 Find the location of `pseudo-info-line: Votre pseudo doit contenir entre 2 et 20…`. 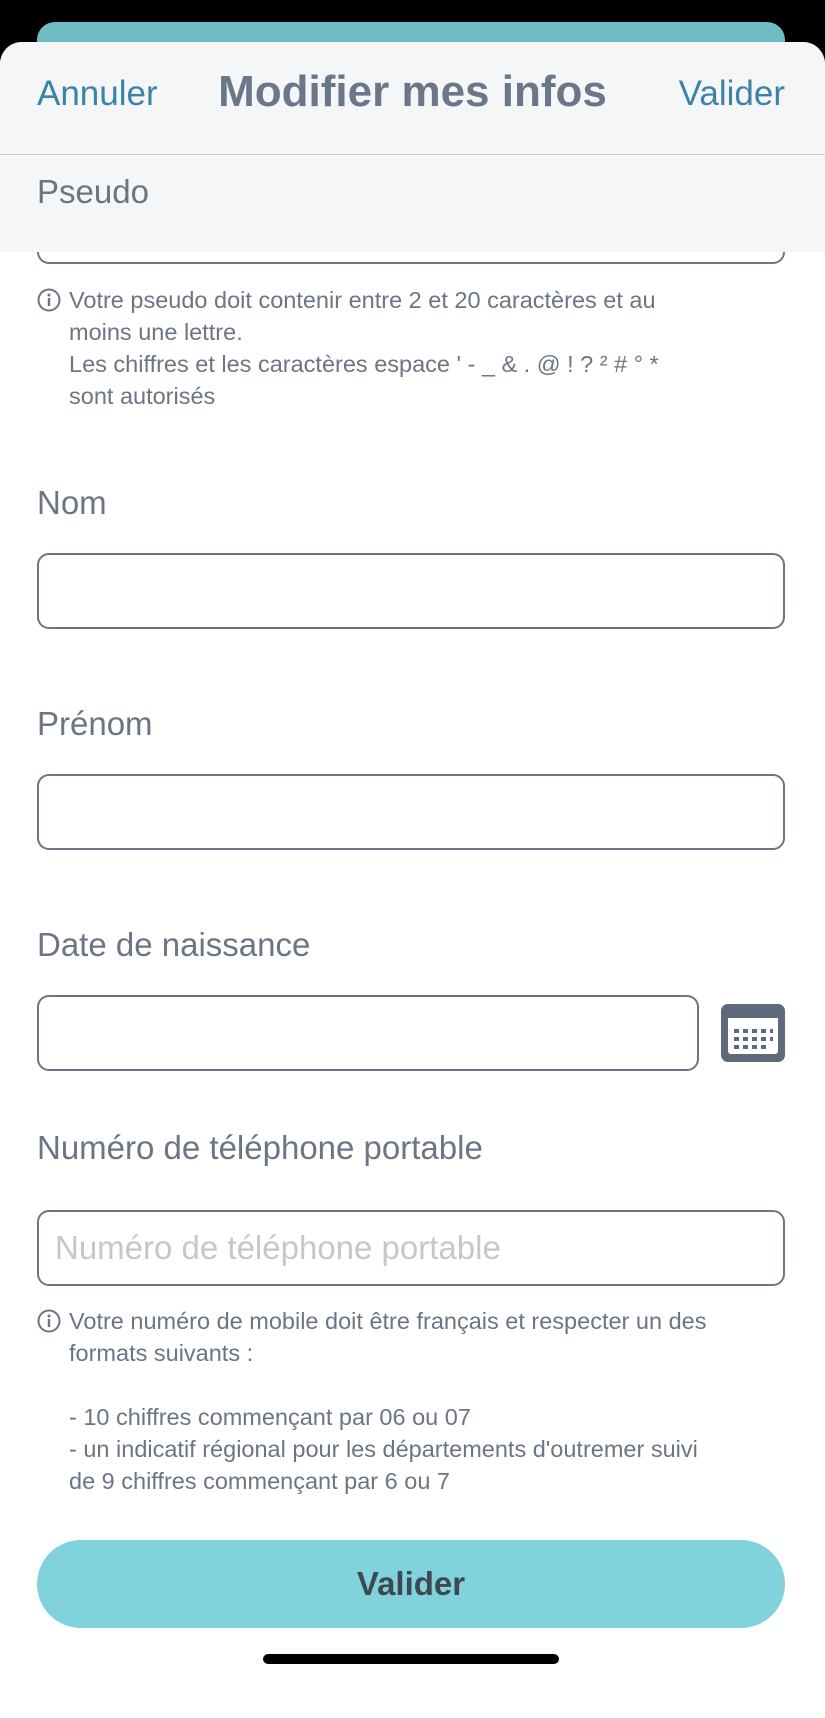

pseudo-info-line: Votre pseudo doit contenir entre 2 et 20… is located at coordinates (362, 300).